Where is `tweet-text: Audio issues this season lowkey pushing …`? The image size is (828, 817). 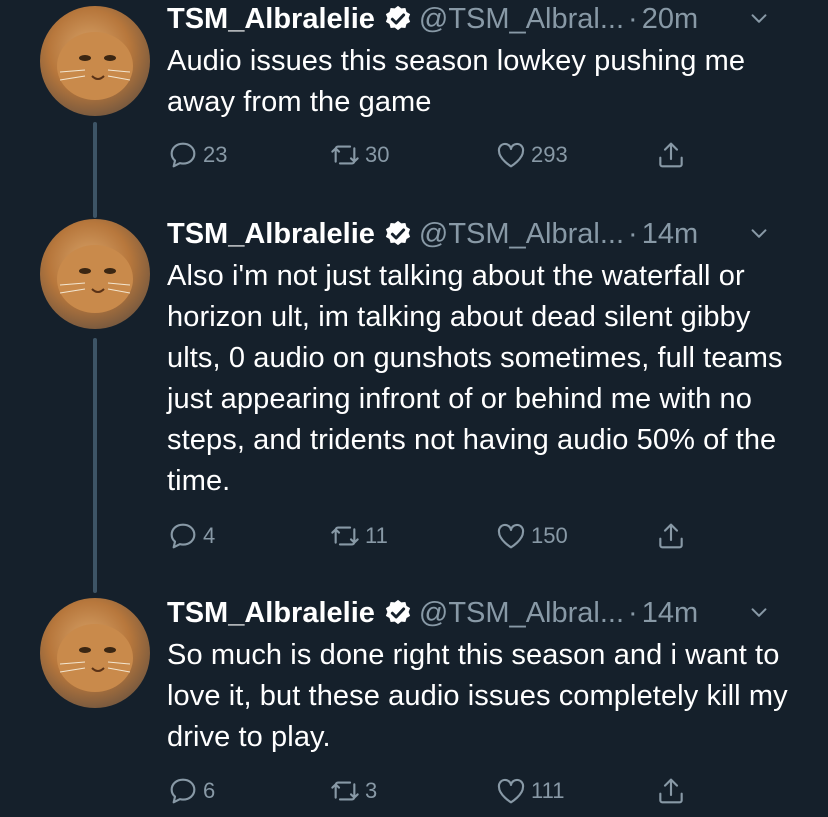
tweet-text: Audio issues this season lowkey pushing … is located at coordinates (456, 81).